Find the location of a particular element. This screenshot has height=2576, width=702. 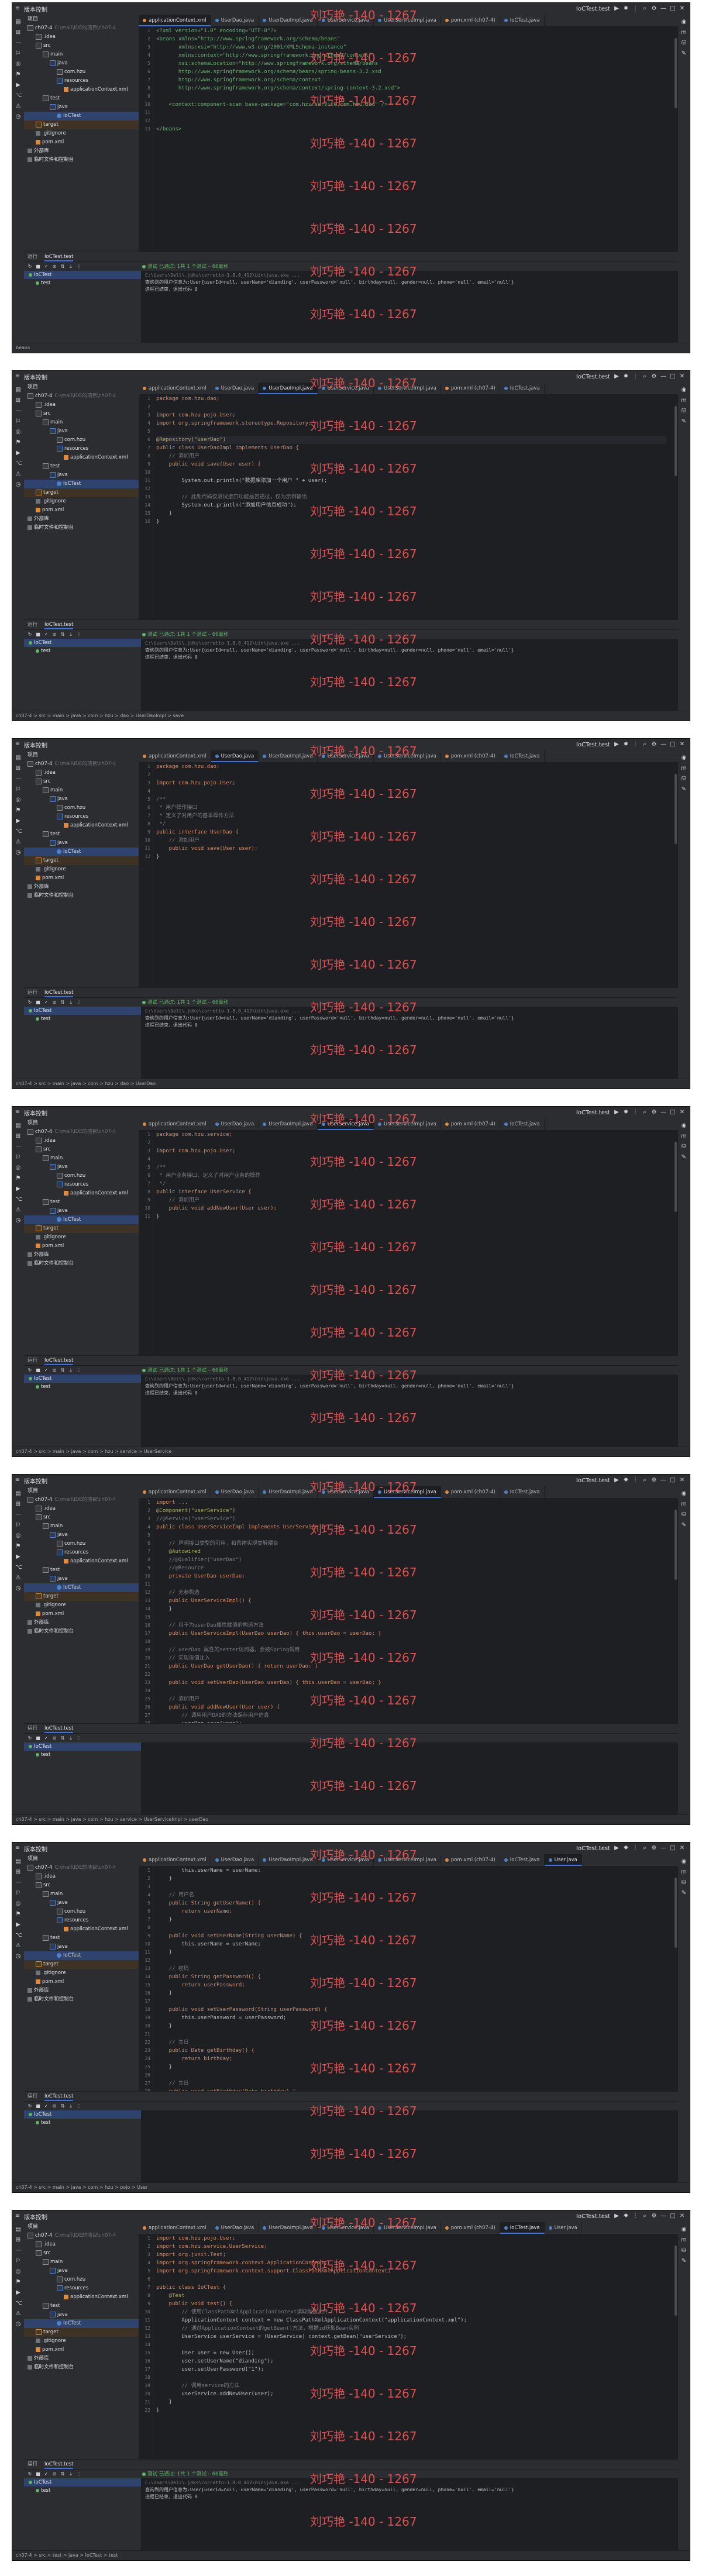

show-passed-icon: ✓ is located at coordinates (46, 266).